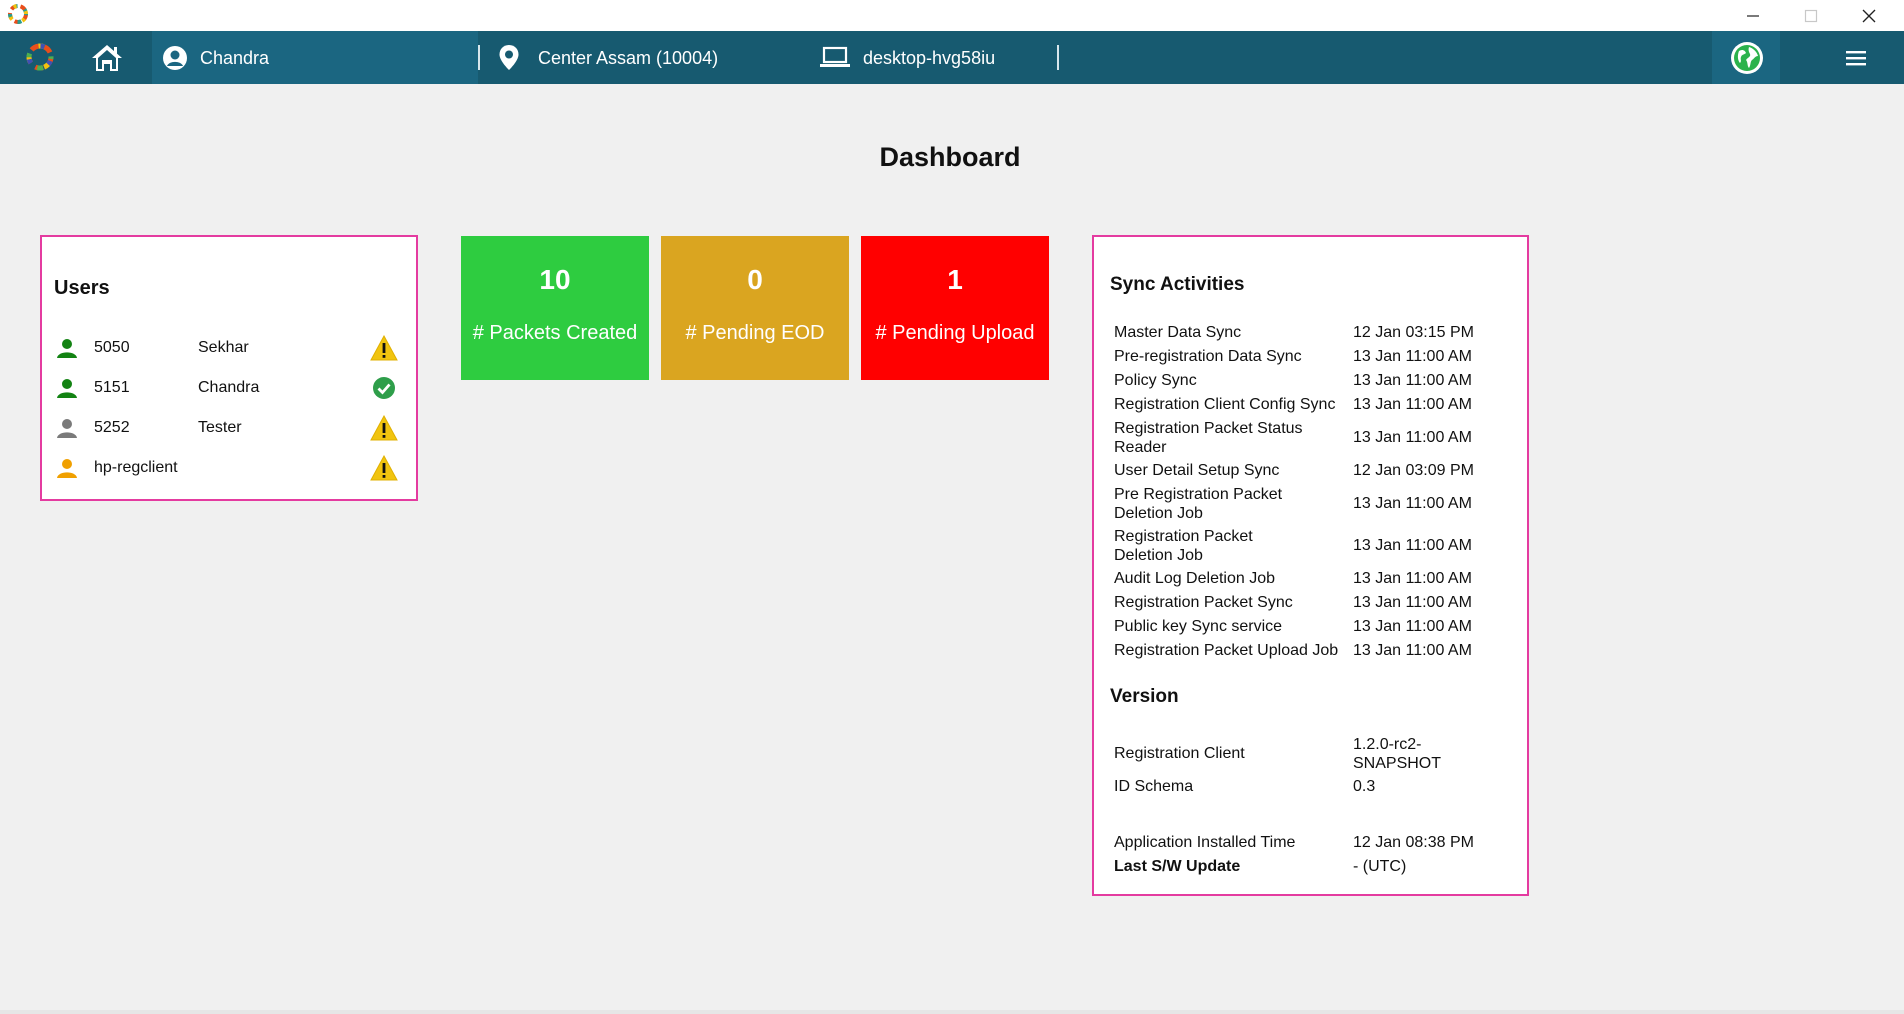  Describe the element at coordinates (112, 387) in the screenshot. I see `user-id: 5151` at that location.